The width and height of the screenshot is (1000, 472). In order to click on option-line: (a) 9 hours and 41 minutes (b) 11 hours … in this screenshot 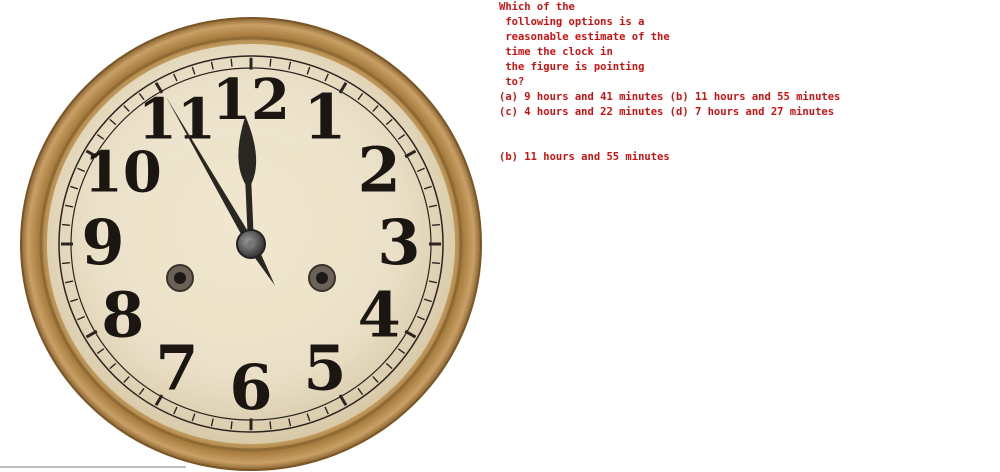, I will do `click(670, 97)`.